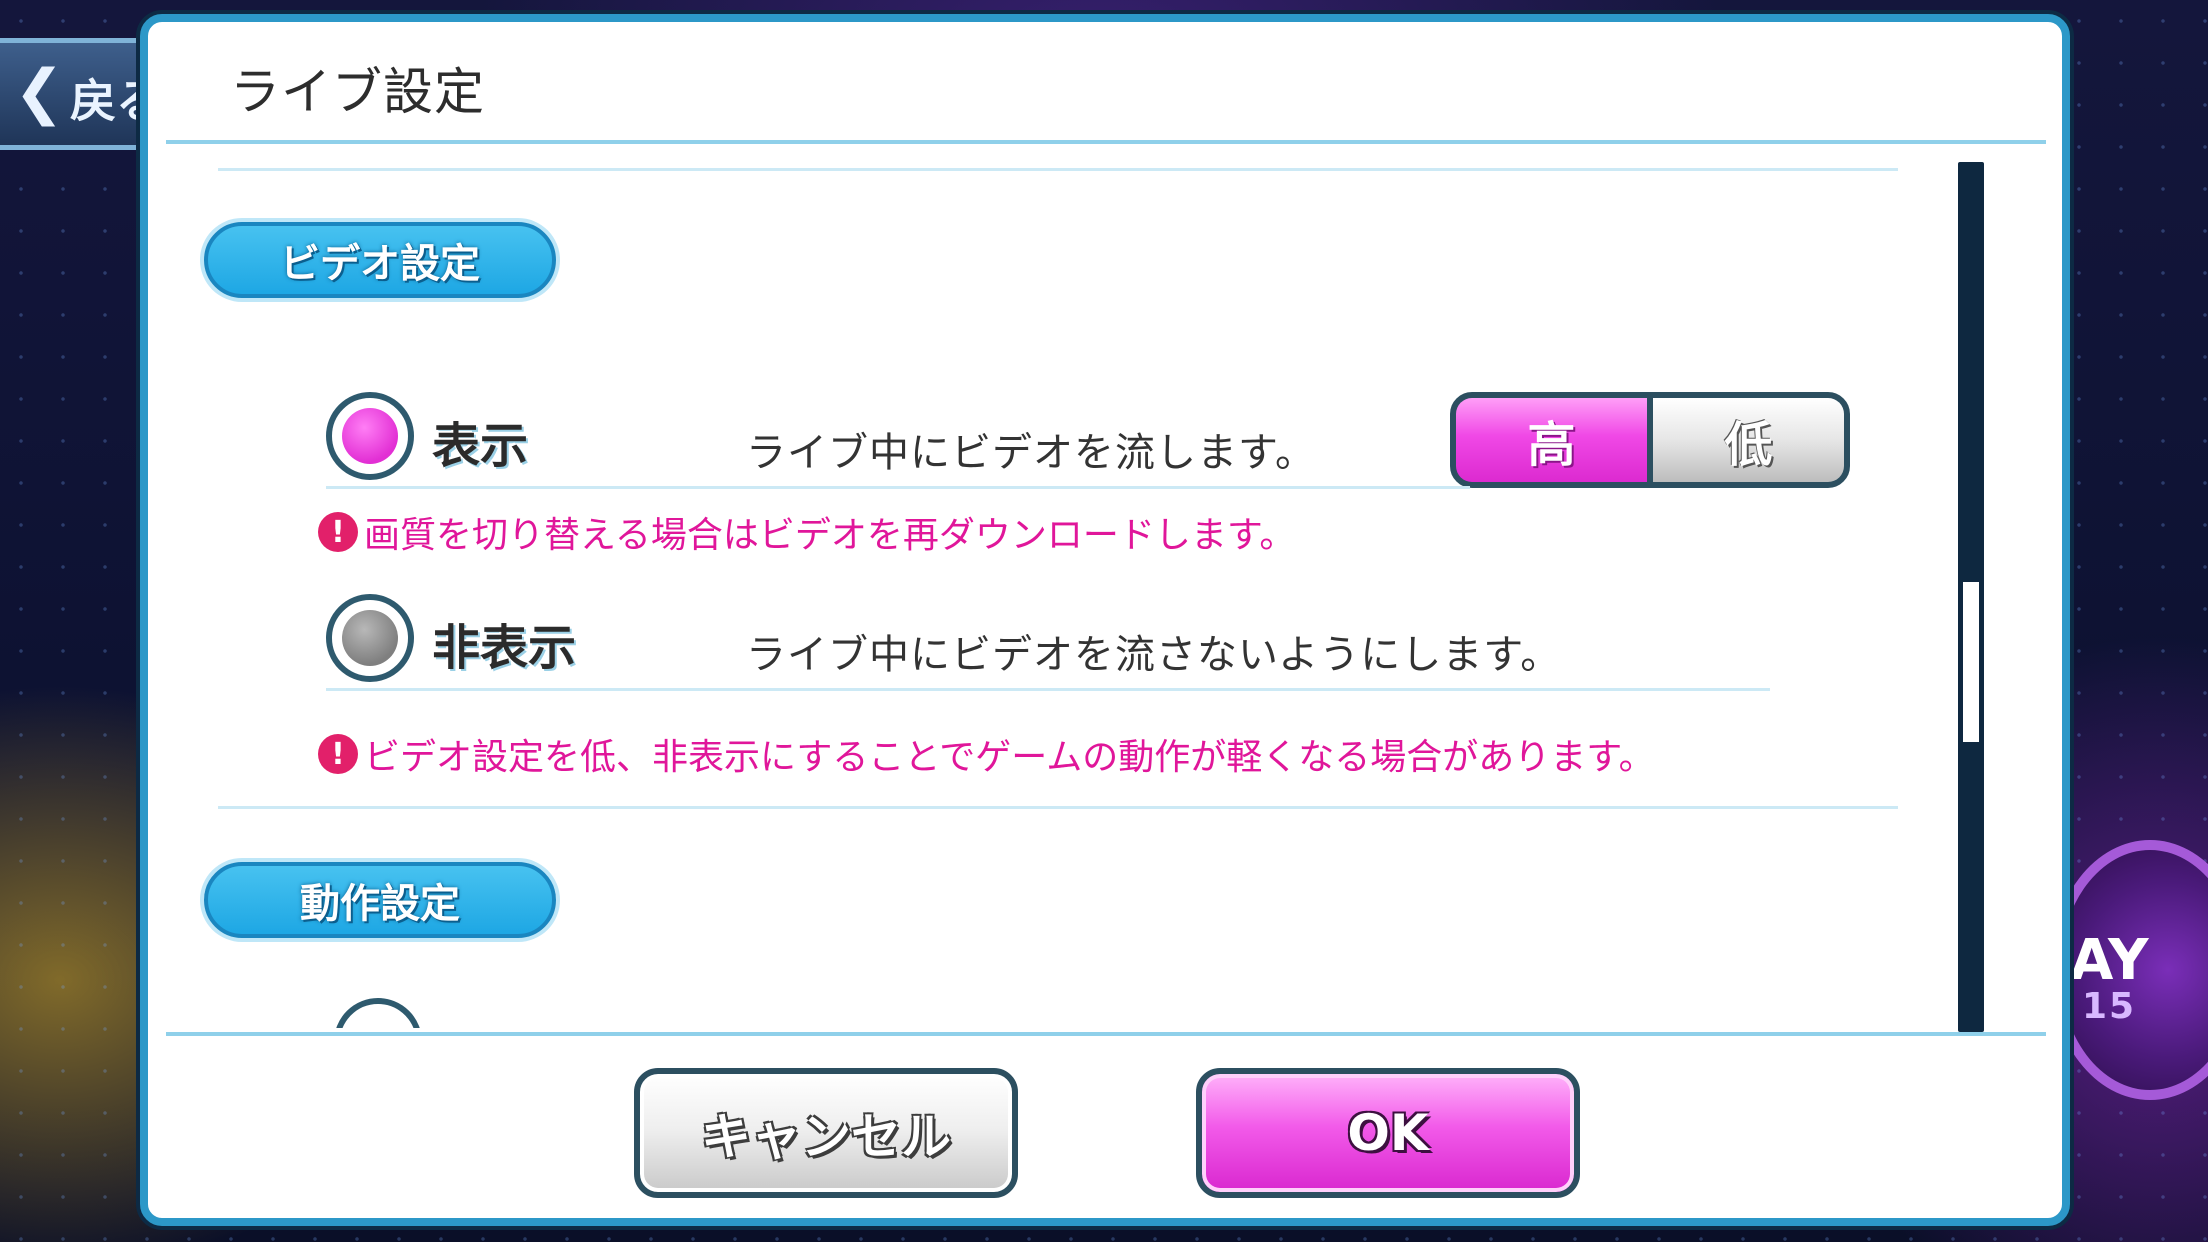 This screenshot has height=1242, width=2208. Describe the element at coordinates (1971, 662) in the screenshot. I see `scrollbar-thumb` at that location.